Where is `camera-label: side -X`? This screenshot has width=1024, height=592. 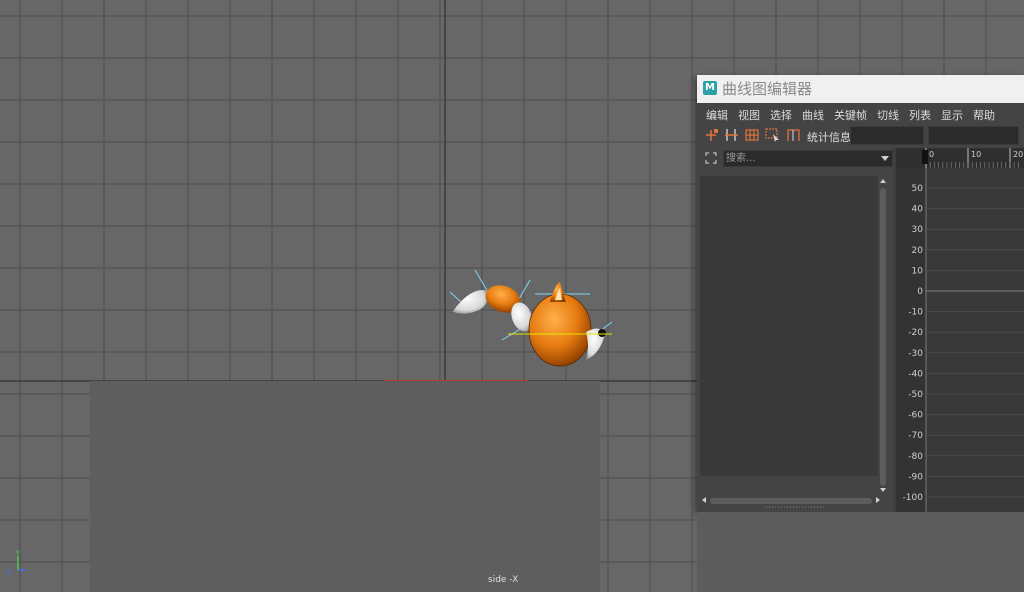
camera-label: side -X is located at coordinates (503, 580).